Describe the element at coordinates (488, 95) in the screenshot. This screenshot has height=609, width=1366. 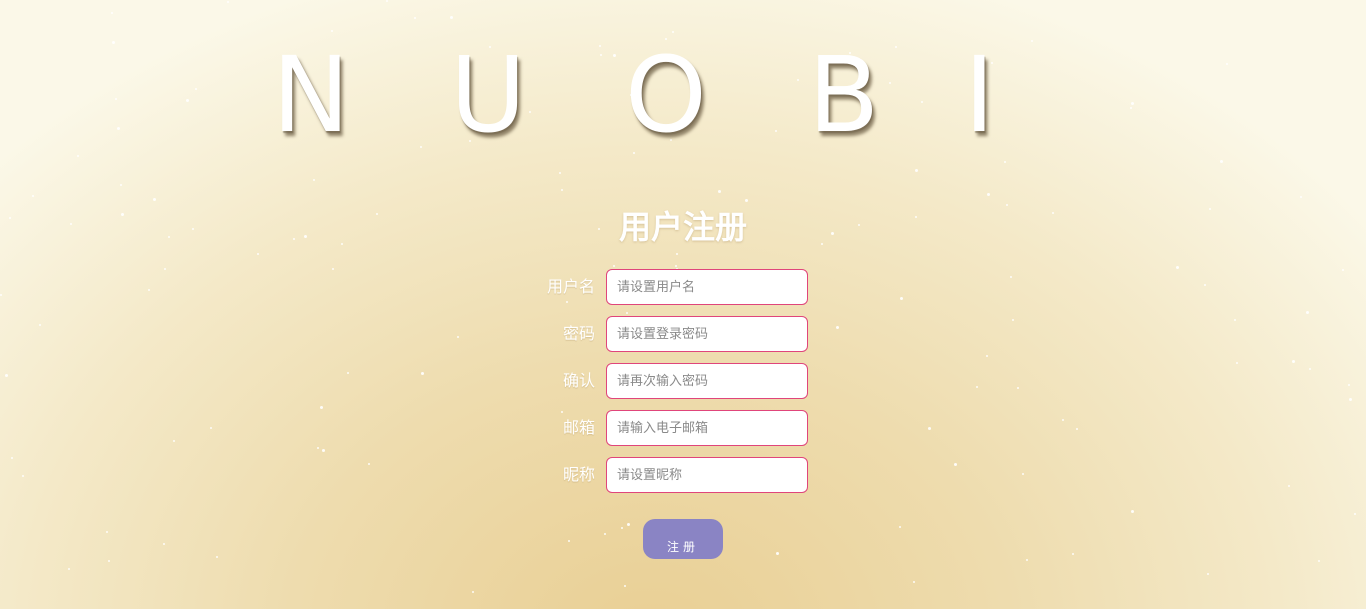
I see `brand-letter: U` at that location.